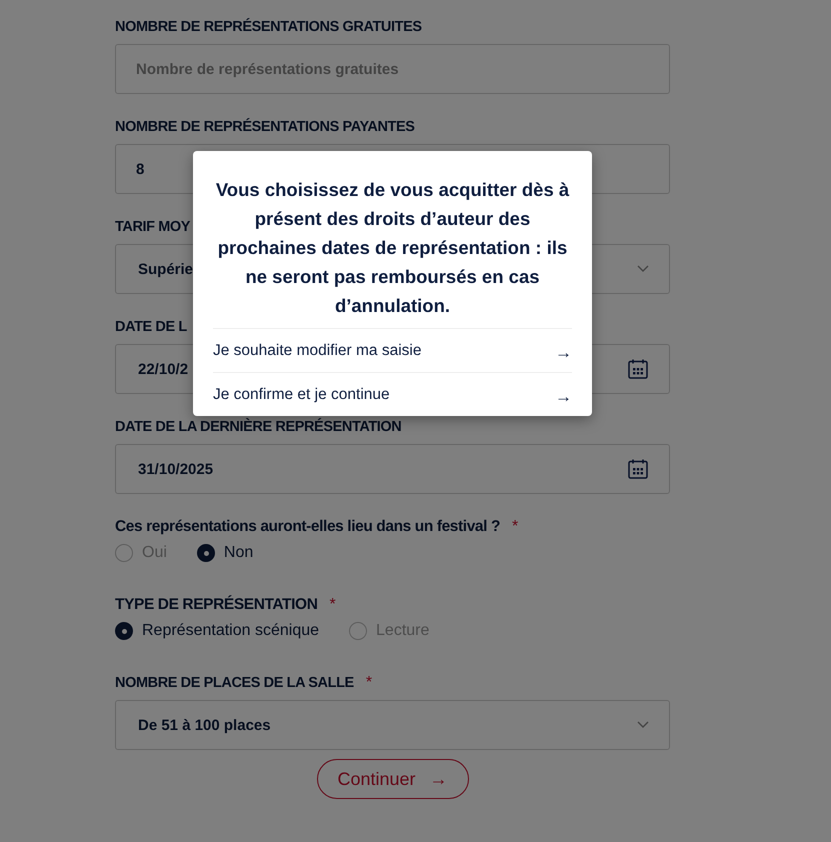  I want to click on input-field: 31/10/2025, so click(392, 469).